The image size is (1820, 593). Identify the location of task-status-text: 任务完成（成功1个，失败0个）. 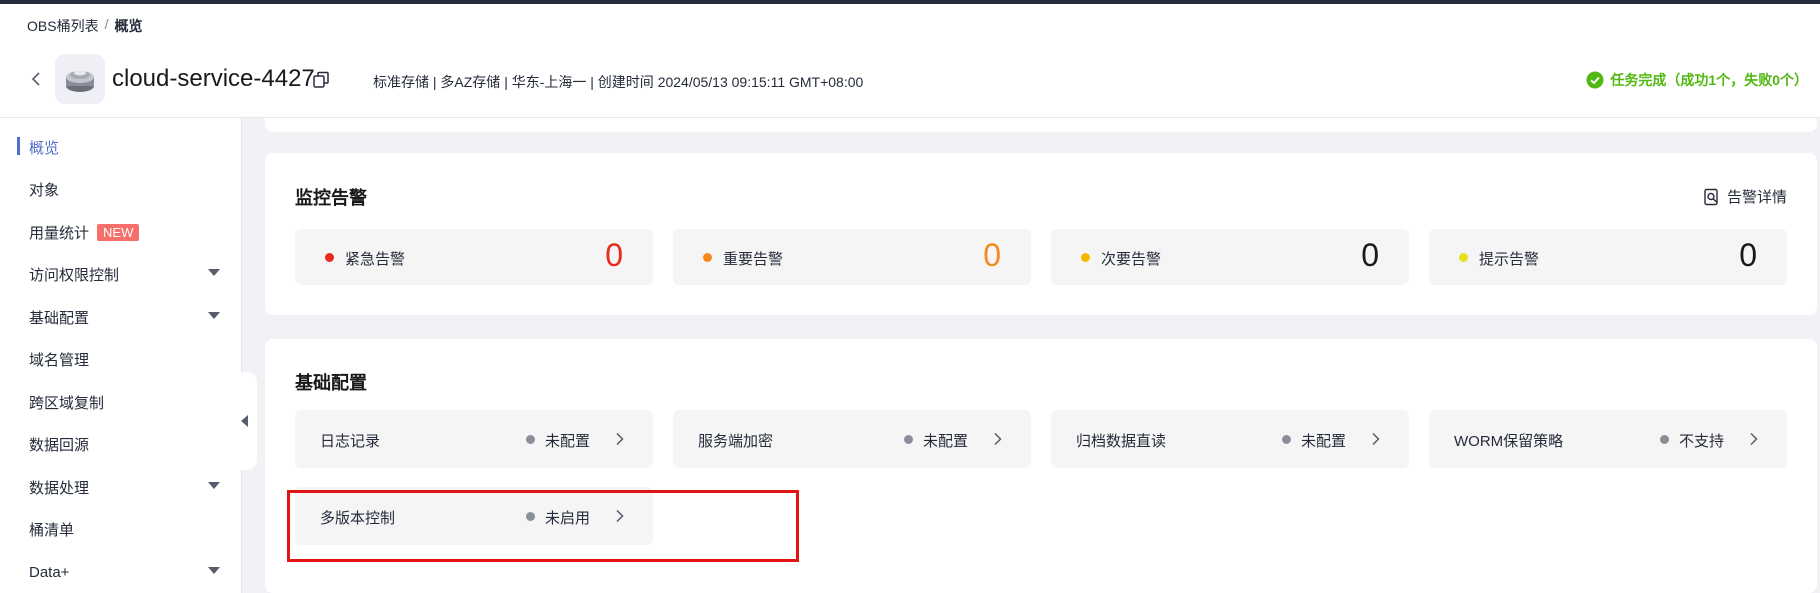
(1709, 80).